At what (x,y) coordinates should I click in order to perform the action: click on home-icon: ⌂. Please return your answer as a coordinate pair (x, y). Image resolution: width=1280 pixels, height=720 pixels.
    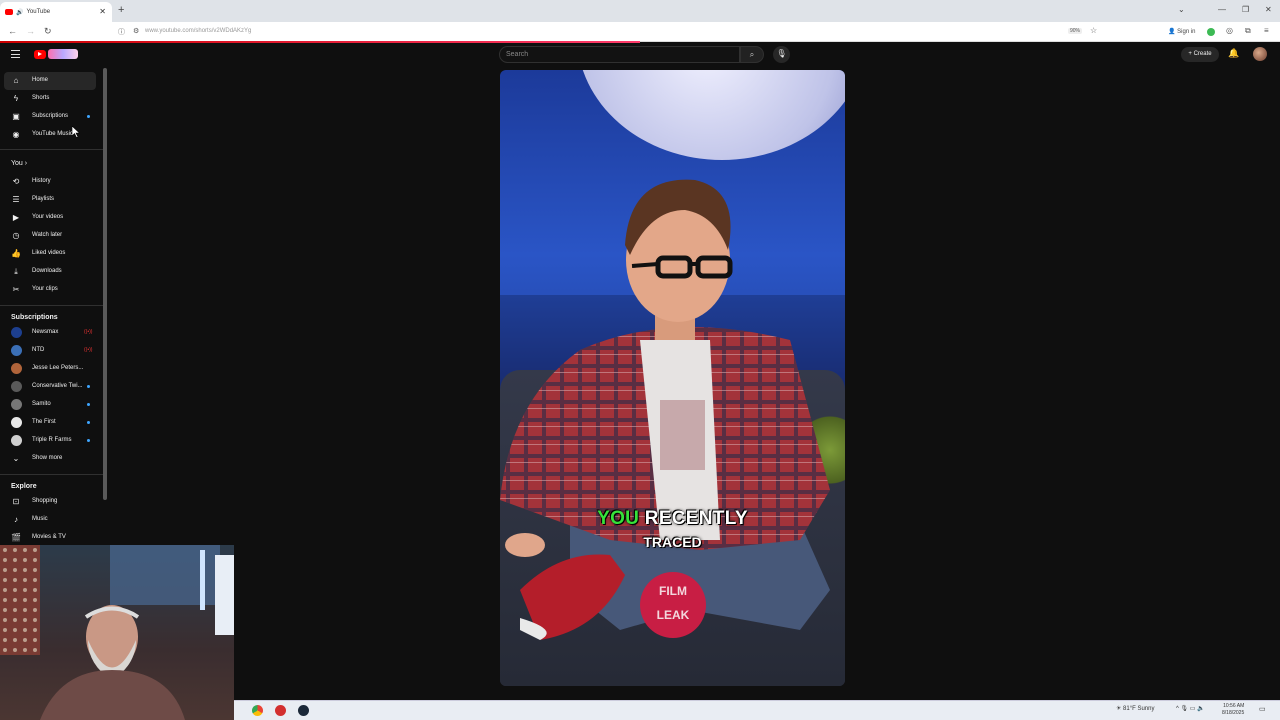
    Looking at the image, I should click on (16, 80).